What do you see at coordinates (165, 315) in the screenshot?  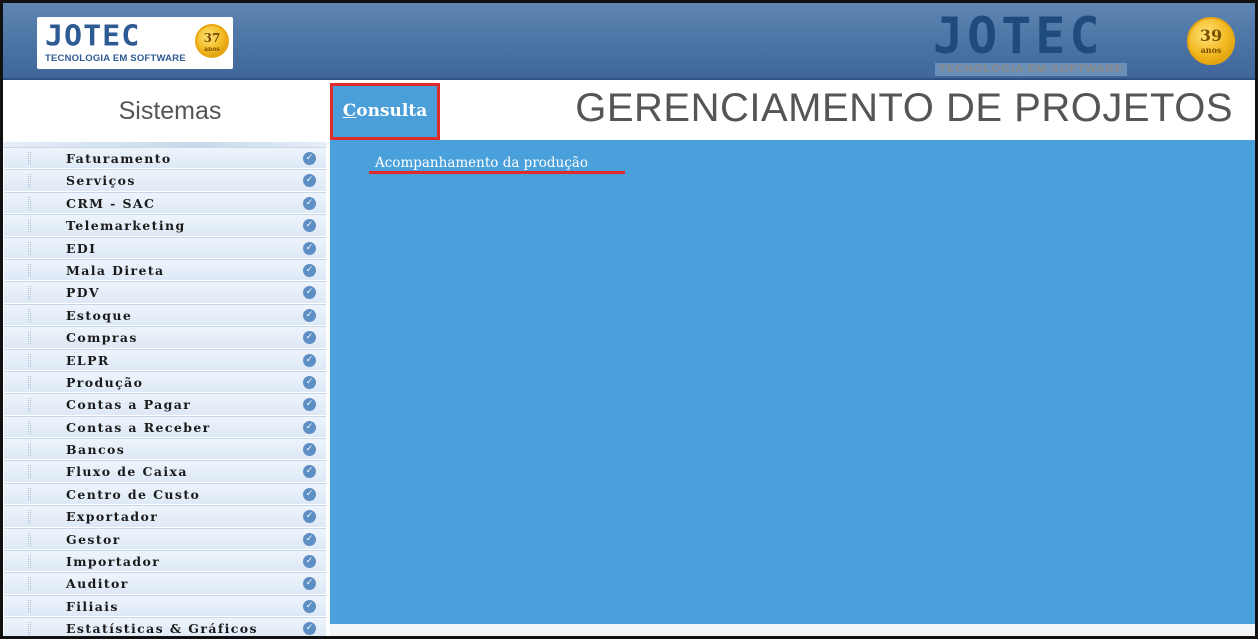 I see `sidebar-item-estoque: Estoque ✓` at bounding box center [165, 315].